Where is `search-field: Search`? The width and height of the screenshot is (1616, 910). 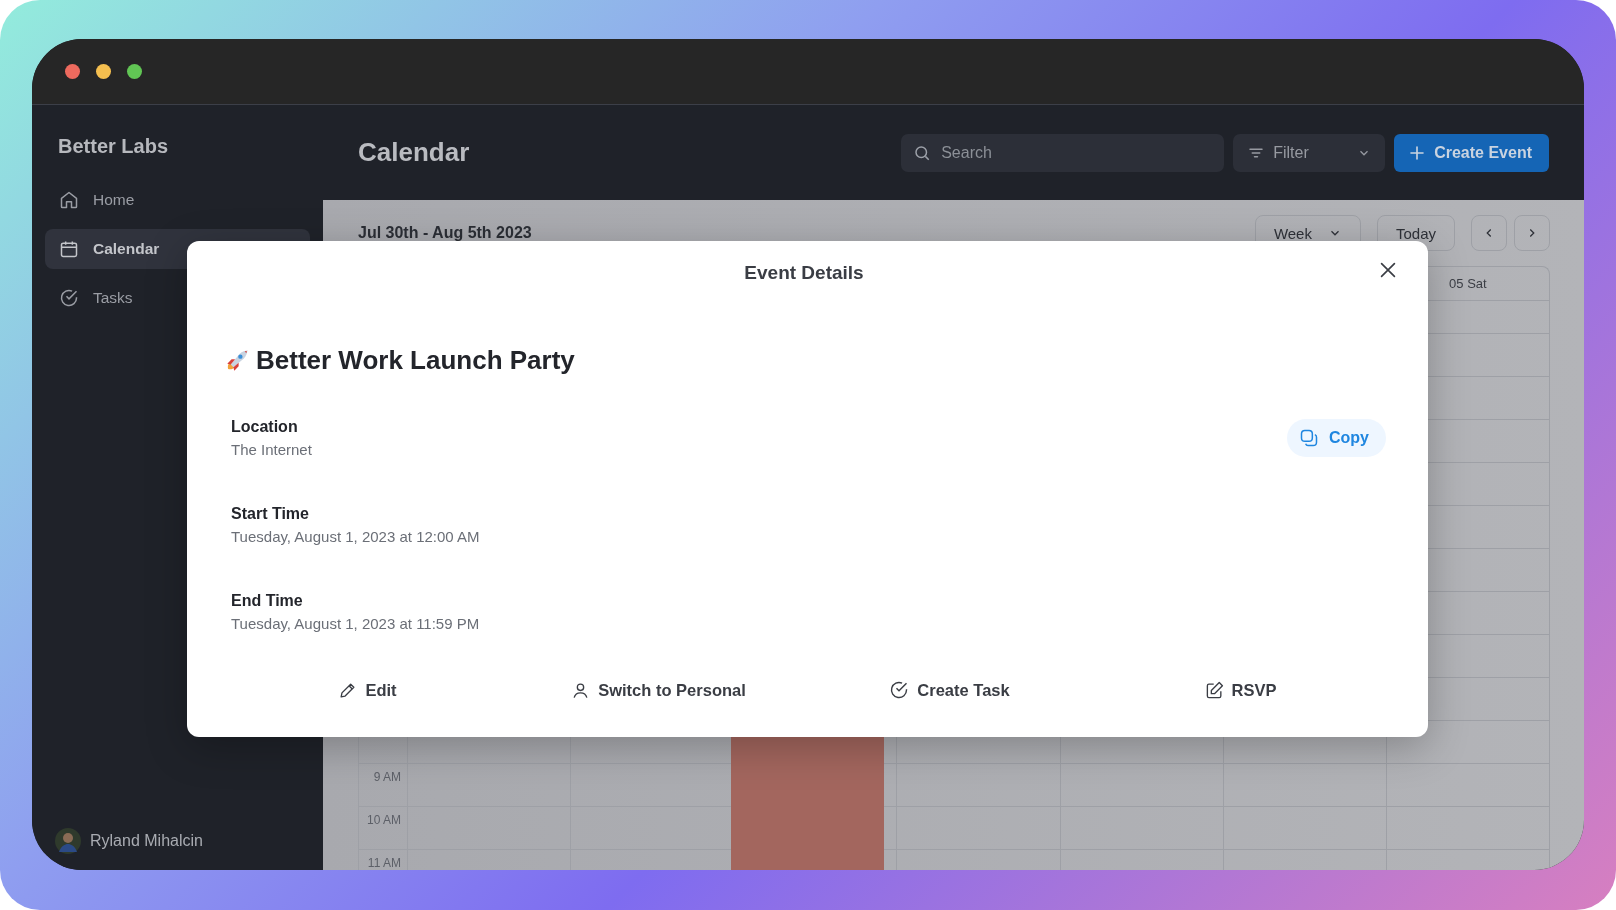 search-field: Search is located at coordinates (1063, 152).